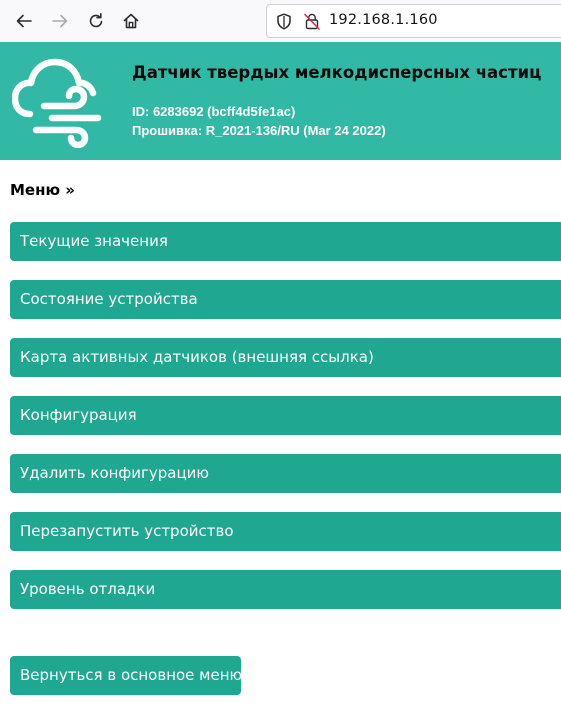 Image resolution: width=561 pixels, height=717 pixels. What do you see at coordinates (312, 21) in the screenshot?
I see `insecure-lock-icon` at bounding box center [312, 21].